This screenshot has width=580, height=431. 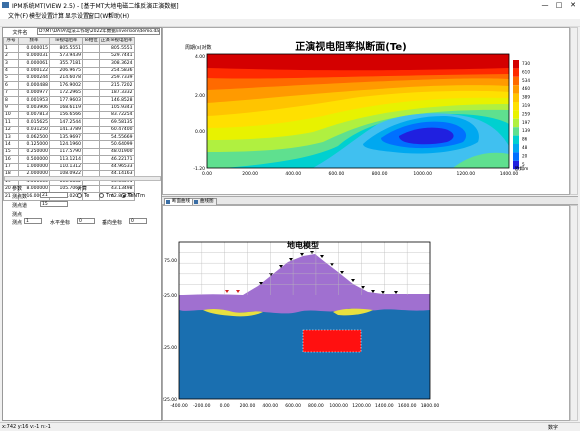 What do you see at coordinates (123, 195) in the screenshot?
I see `radio-tentm` at bounding box center [123, 195].